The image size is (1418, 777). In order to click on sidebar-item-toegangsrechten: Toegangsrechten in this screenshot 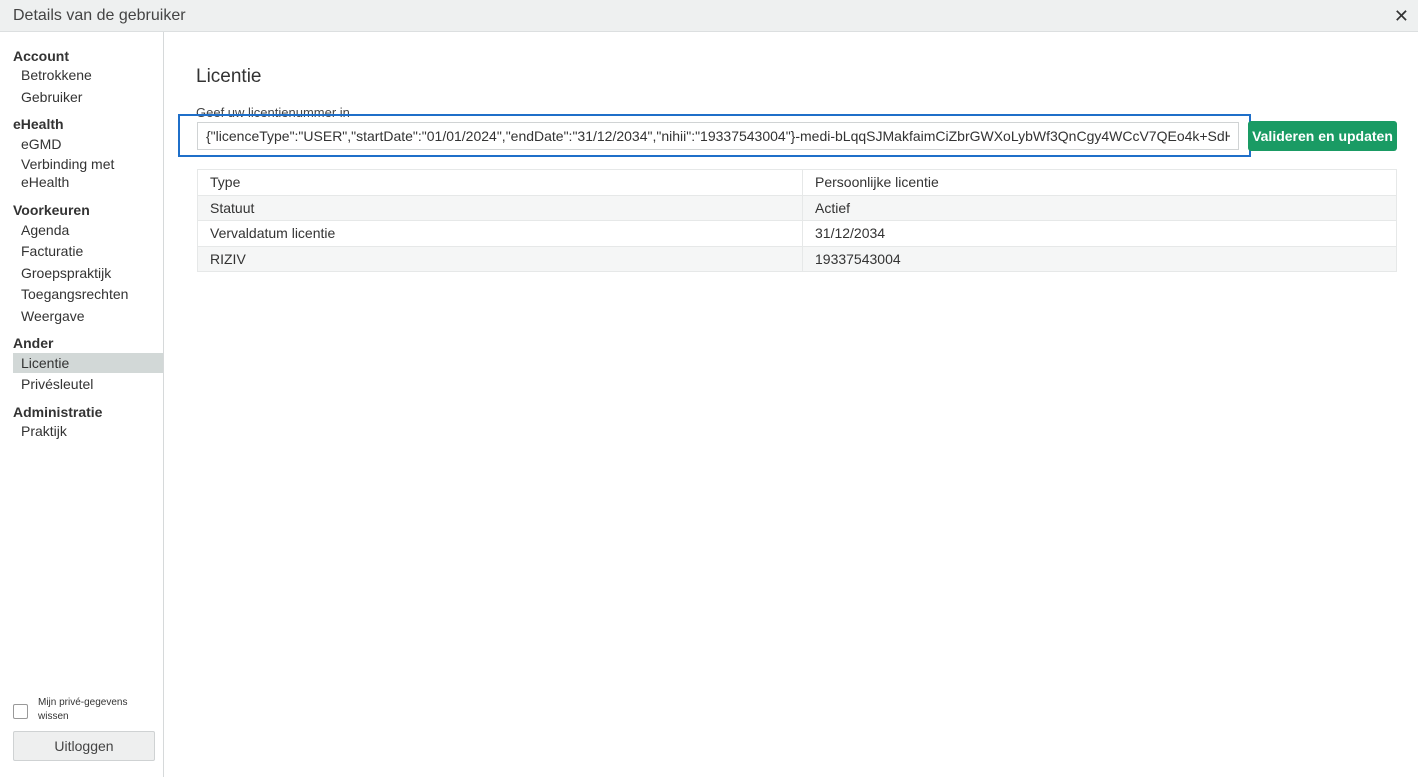, I will do `click(88, 294)`.